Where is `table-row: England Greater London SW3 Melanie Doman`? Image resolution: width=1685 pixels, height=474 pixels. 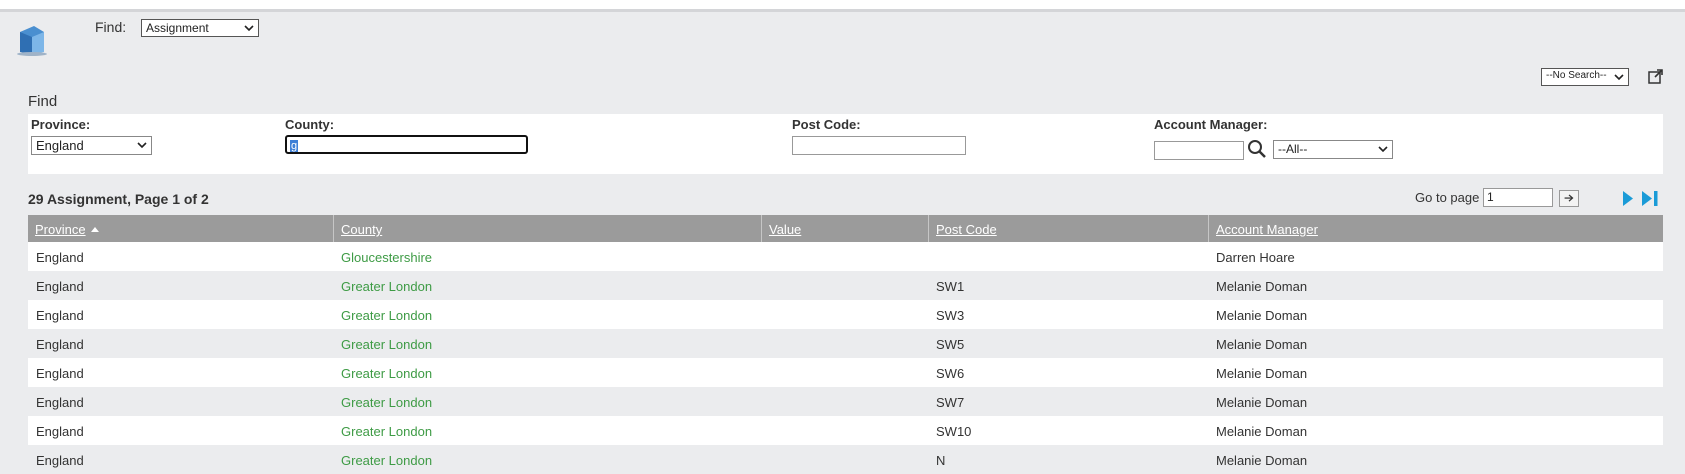 table-row: England Greater London SW3 Melanie Doman is located at coordinates (845, 314).